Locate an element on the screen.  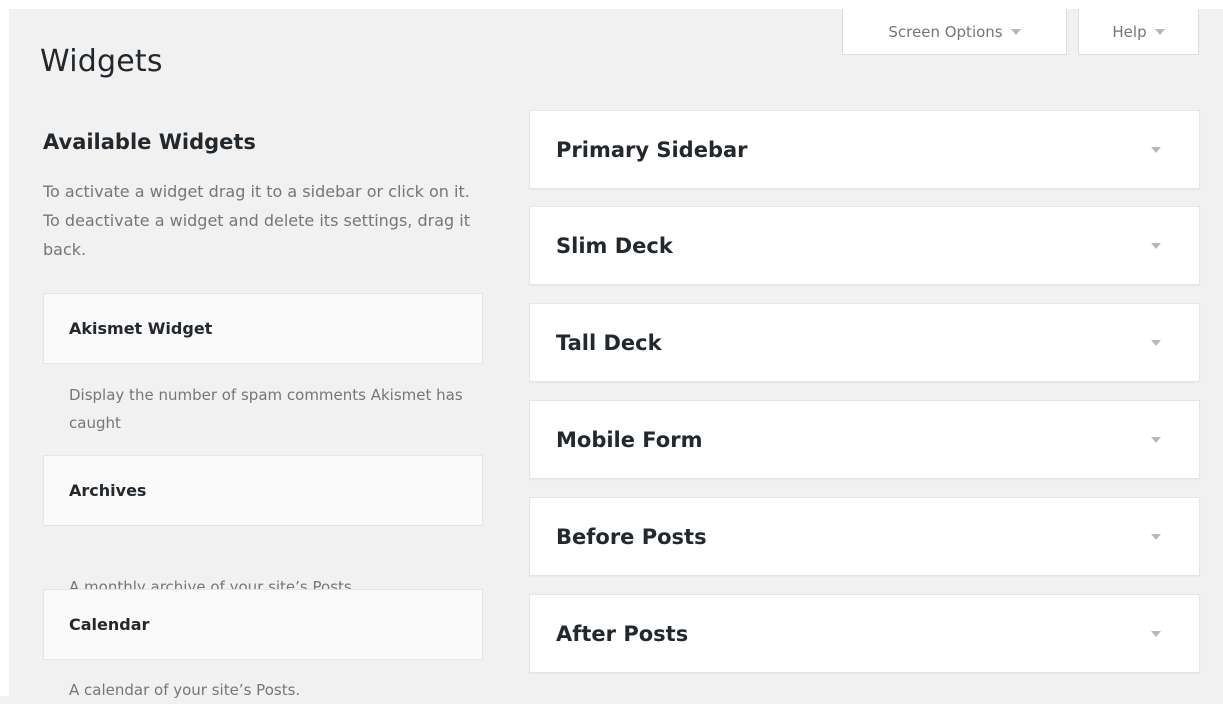
widget-description: A calendar of your site’s Posts. is located at coordinates (185, 690).